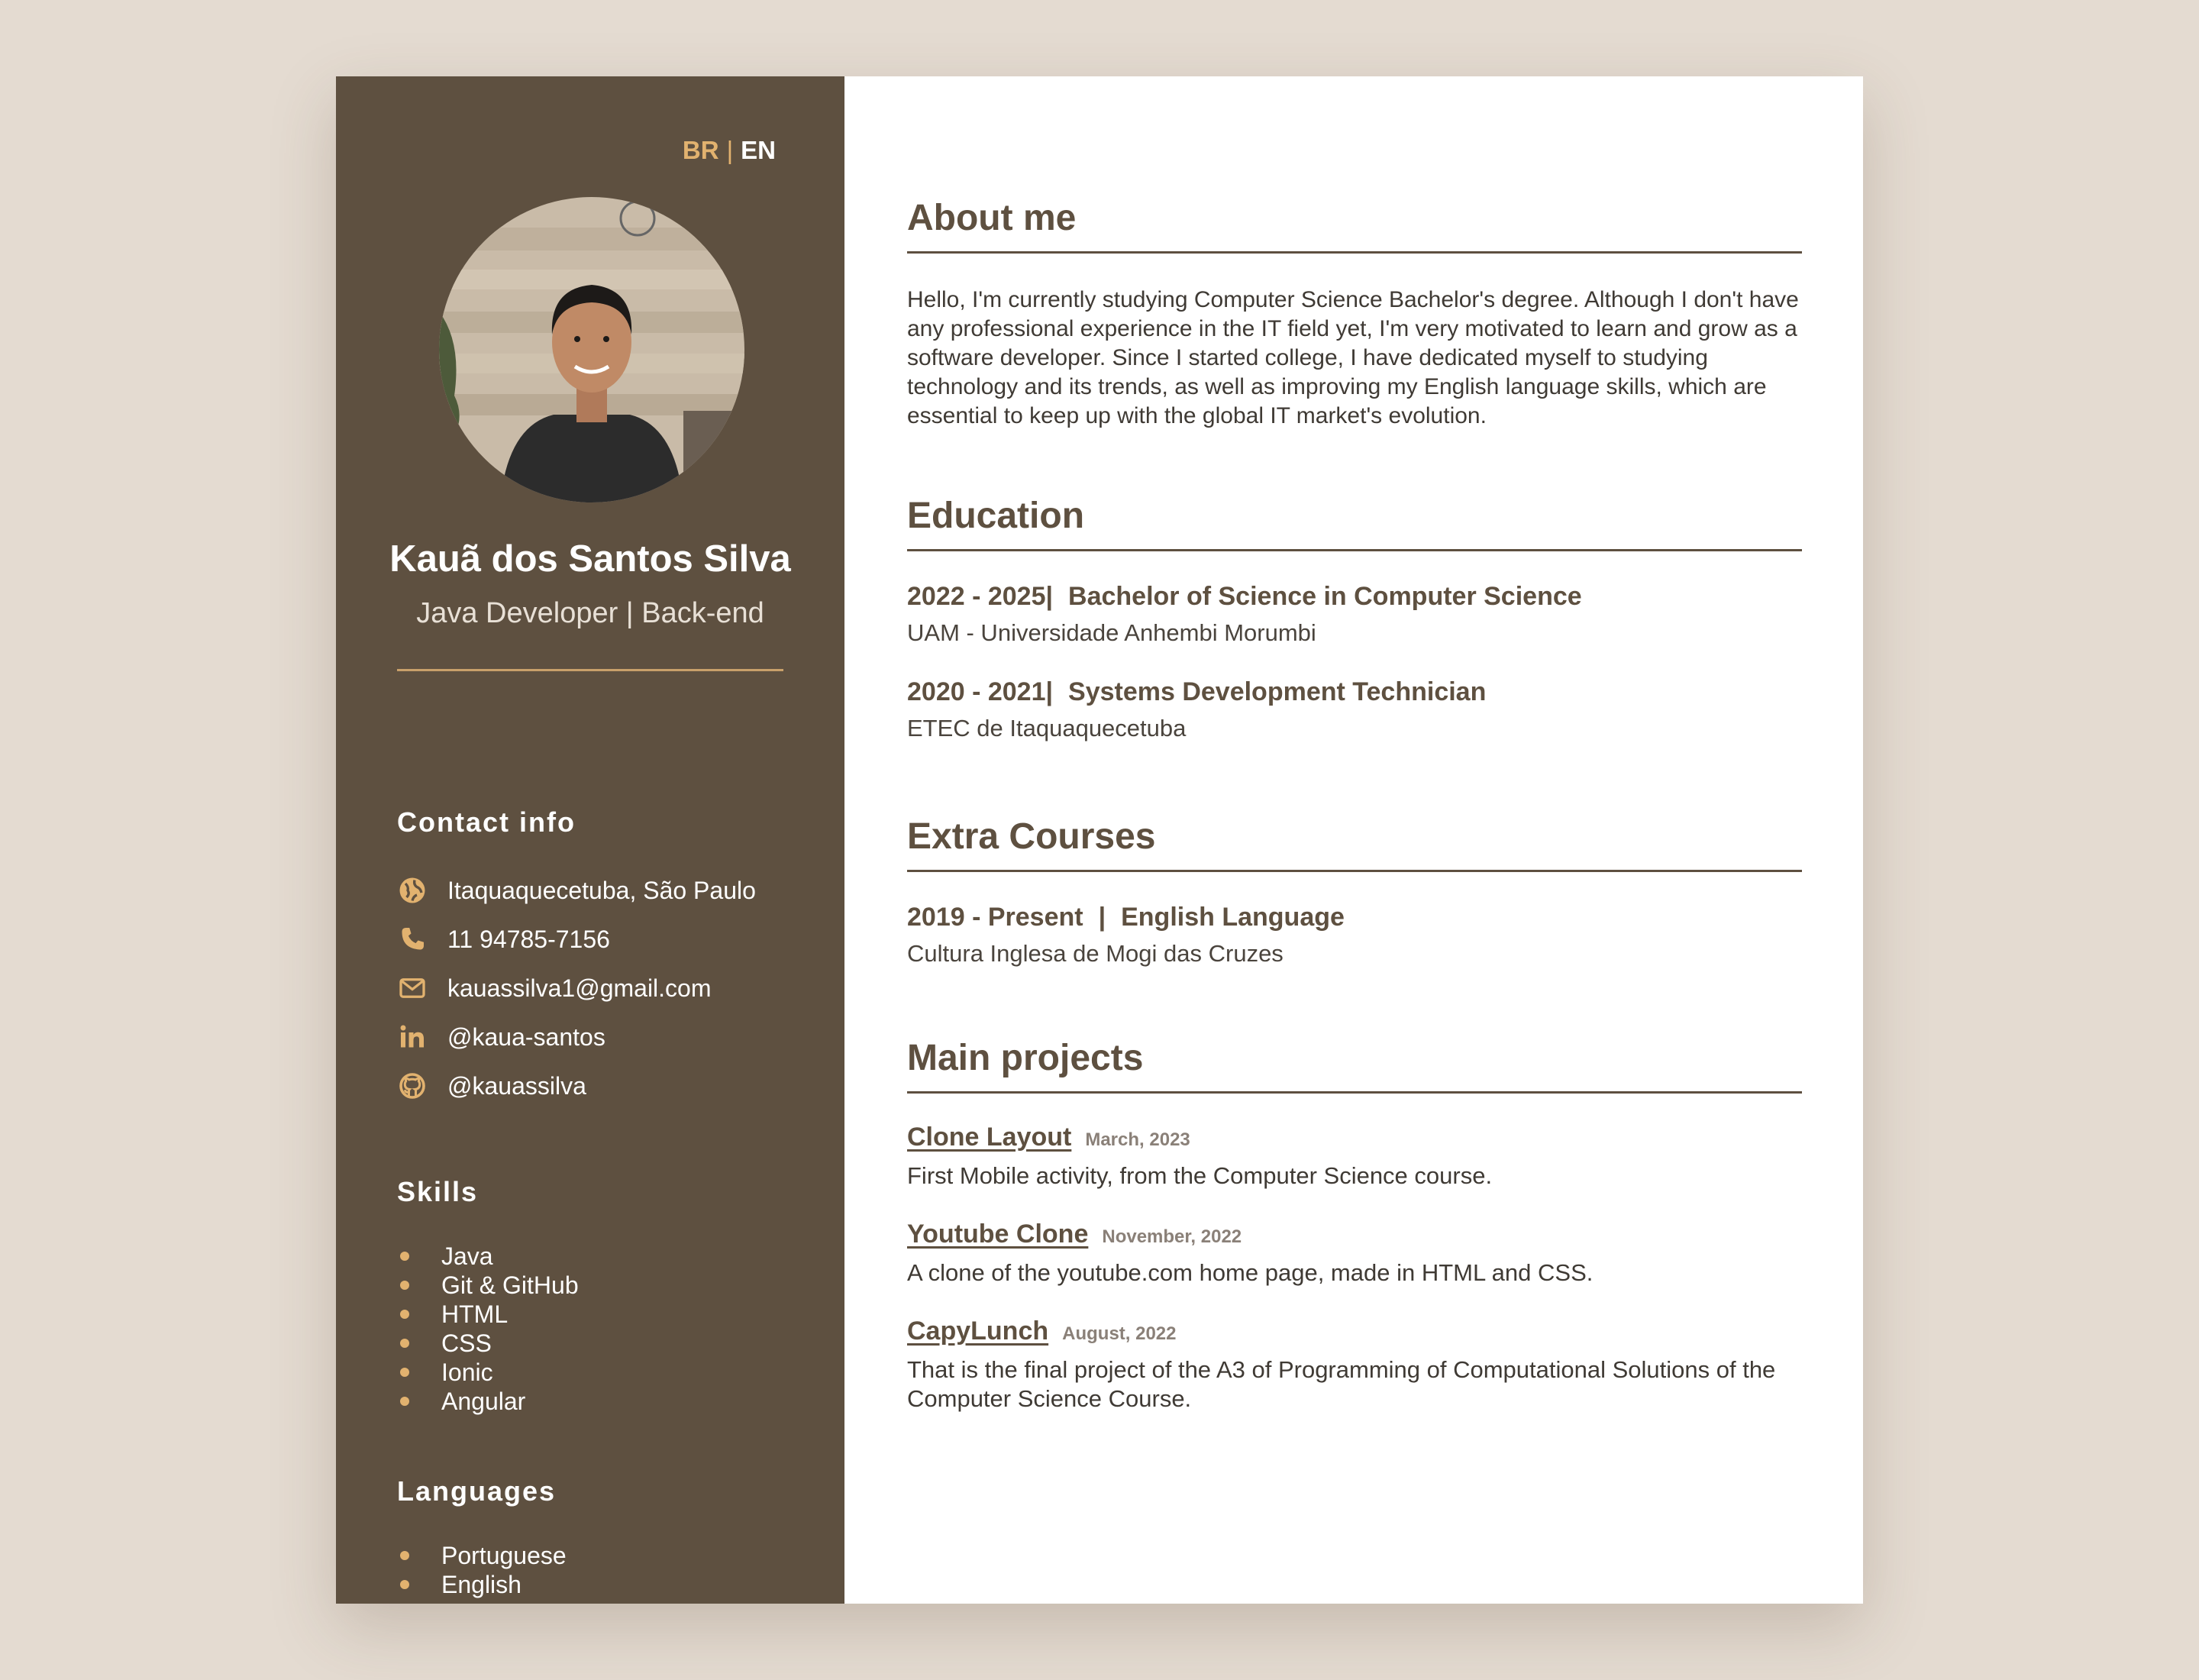 Image resolution: width=2199 pixels, height=1680 pixels. What do you see at coordinates (1355, 844) in the screenshot?
I see `extra-courses-title: Extra Courses` at bounding box center [1355, 844].